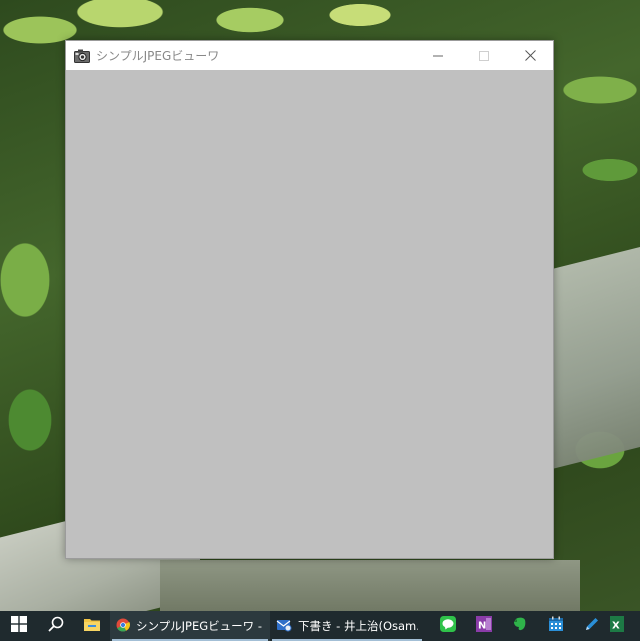 The height and width of the screenshot is (641, 640). I want to click on mail-icon, so click(284, 626).